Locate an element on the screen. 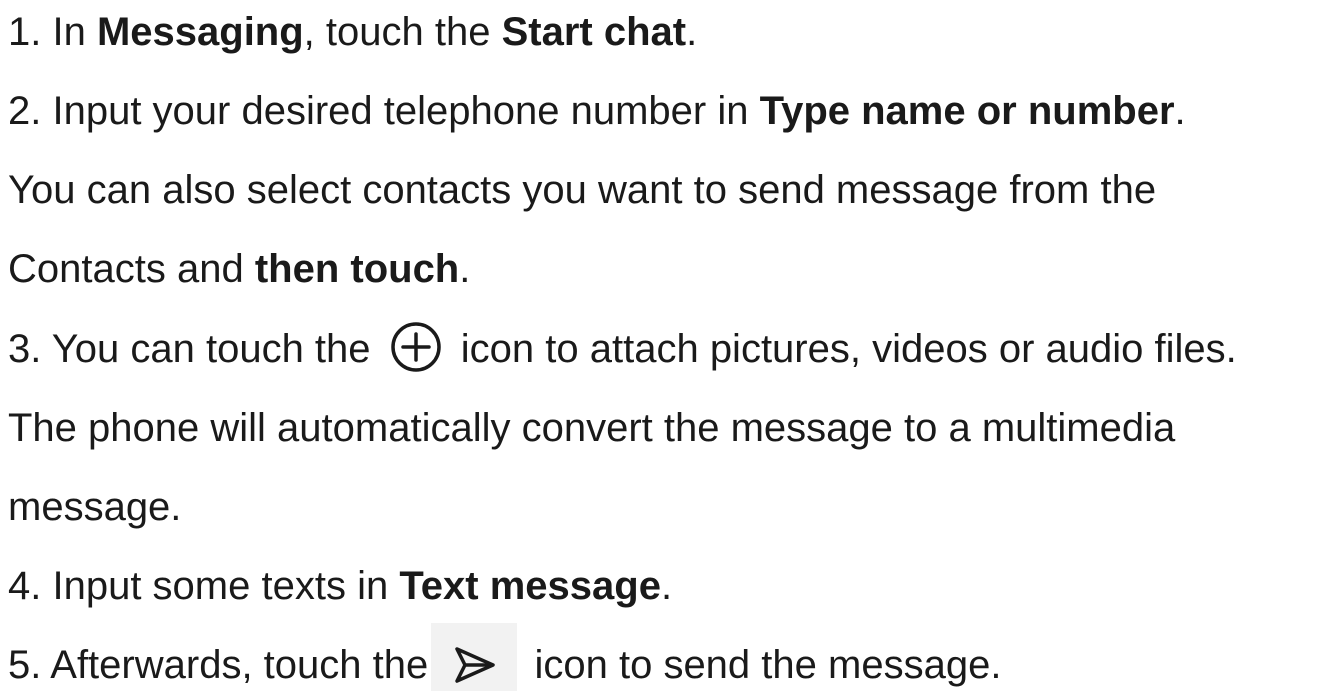  step-2-cont2-suffix: . is located at coordinates (465, 269).